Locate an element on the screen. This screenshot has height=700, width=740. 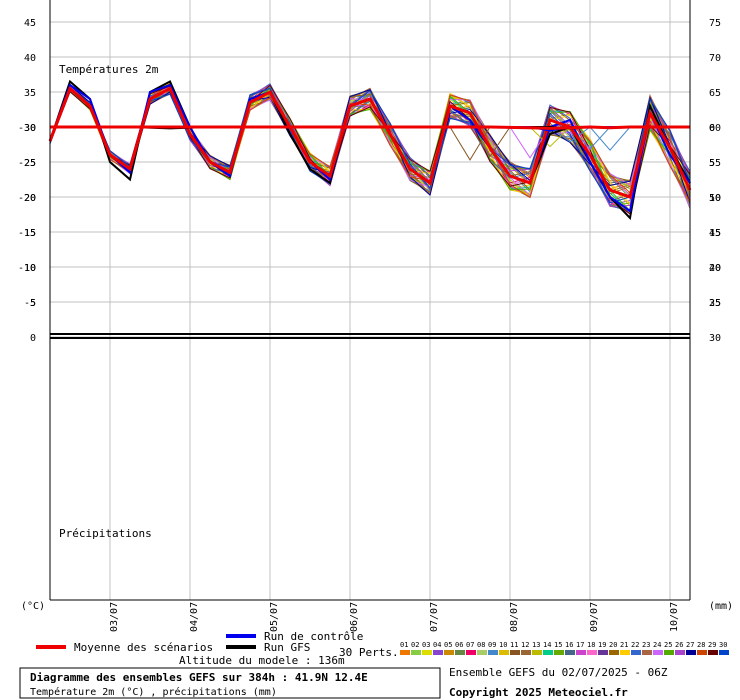
x-tick-label: 09/07 is located at coordinates (594, 617).